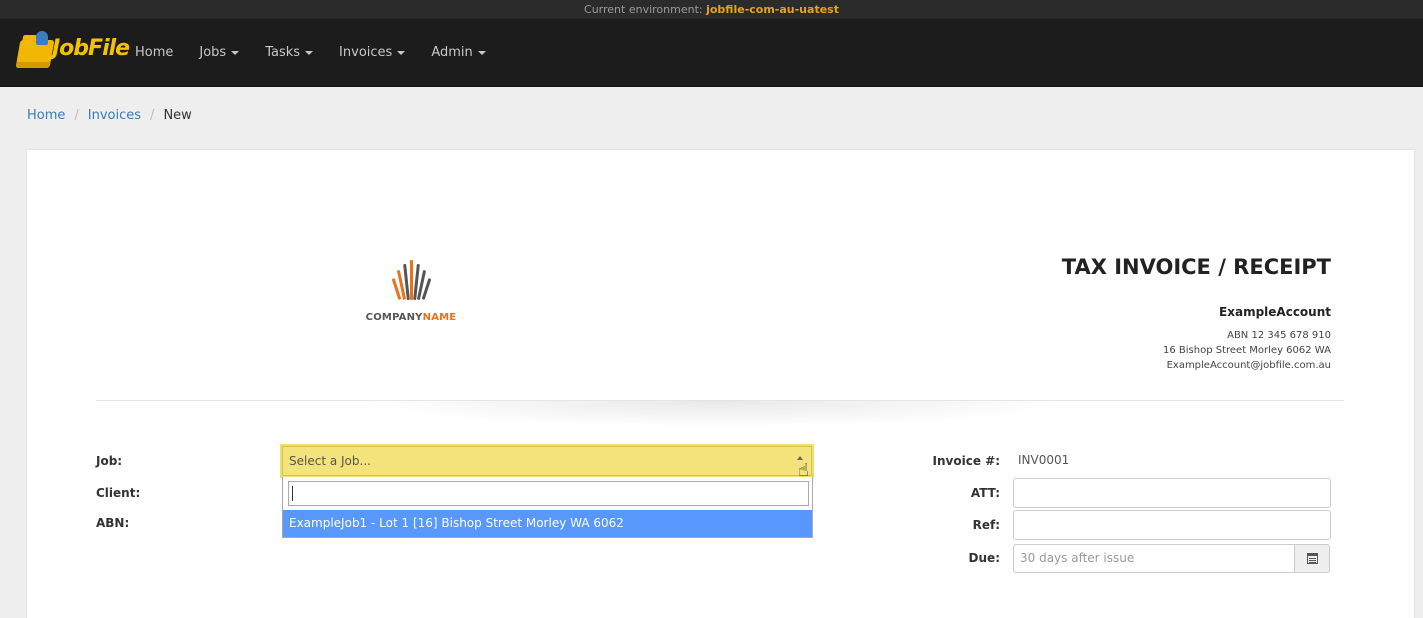 The width and height of the screenshot is (1423, 618). I want to click on ref-label: Ref:, so click(986, 525).